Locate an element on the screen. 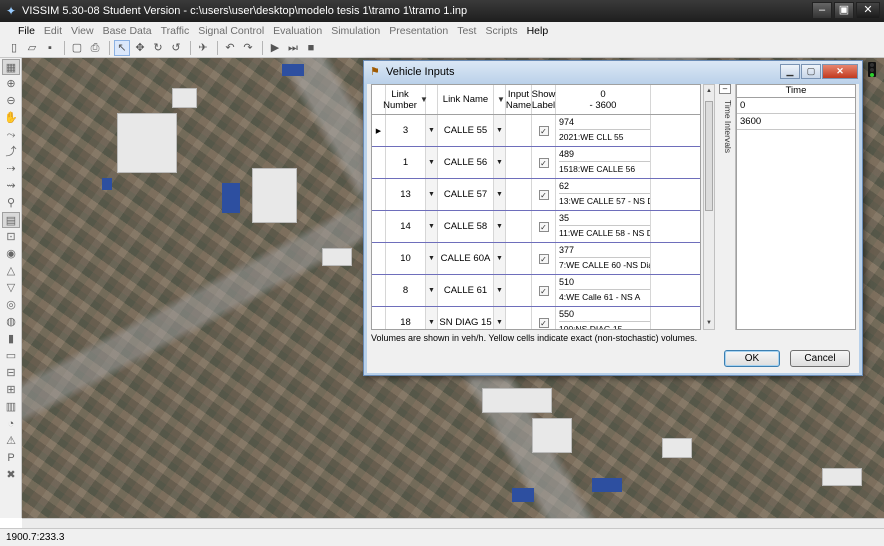 This screenshot has width=884, height=546. detectors-icon: ⊡ is located at coordinates (11, 237).